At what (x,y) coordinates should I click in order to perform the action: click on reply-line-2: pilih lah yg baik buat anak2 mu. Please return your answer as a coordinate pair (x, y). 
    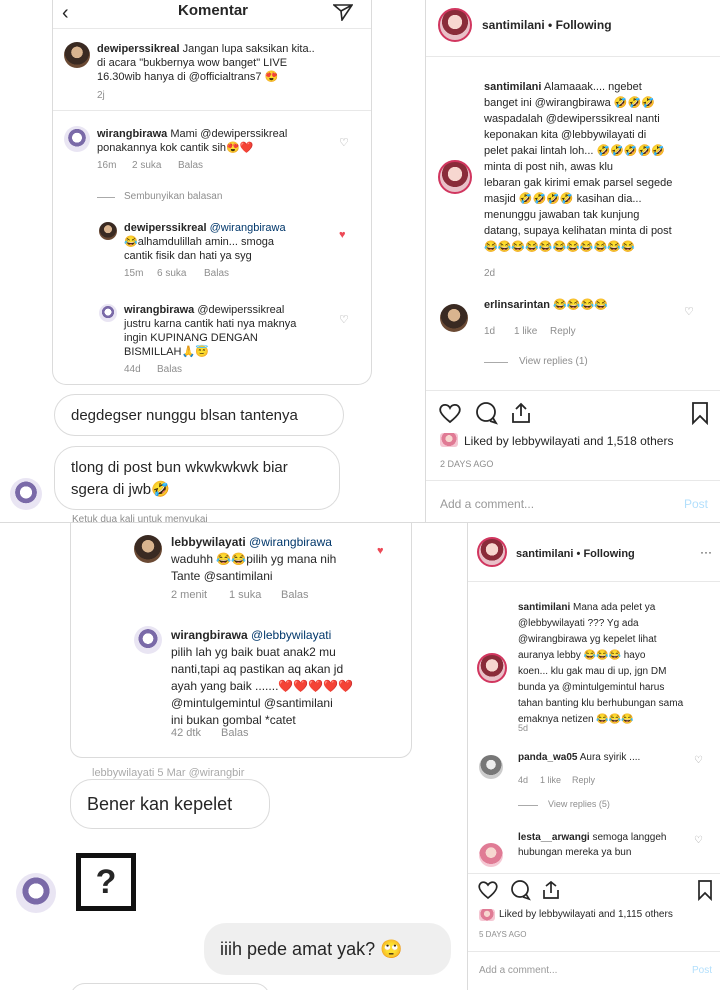
    Looking at the image, I should click on (253, 652).